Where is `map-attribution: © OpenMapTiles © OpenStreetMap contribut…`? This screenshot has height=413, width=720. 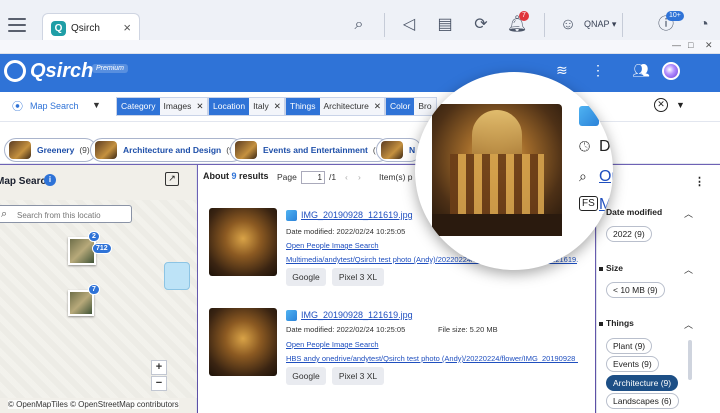
map-attribution: © OpenMapTiles © OpenStreetMap contribut… is located at coordinates (93, 404).